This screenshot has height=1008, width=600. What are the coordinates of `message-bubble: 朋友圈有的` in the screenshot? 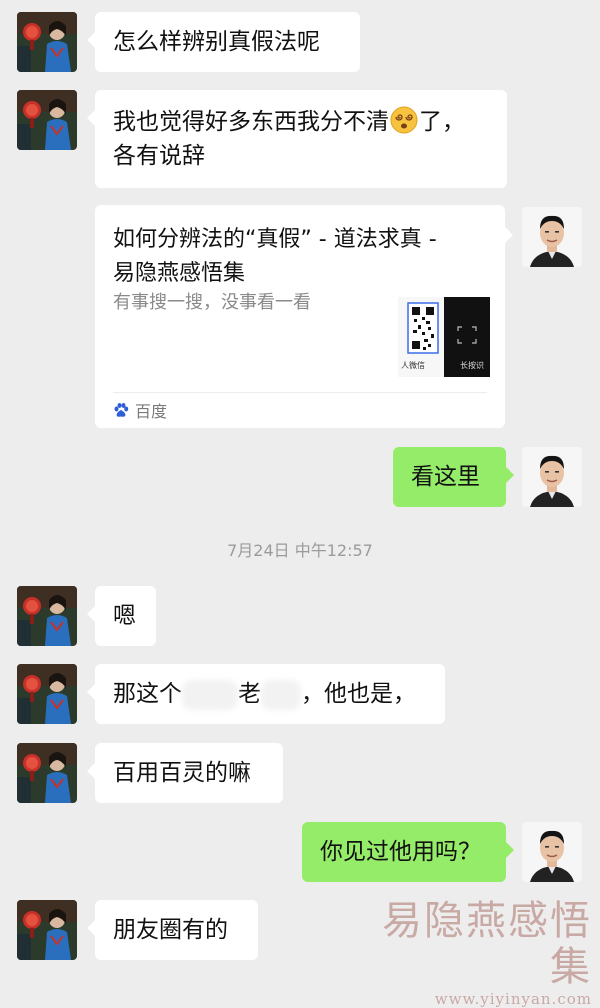 It's located at (172, 930).